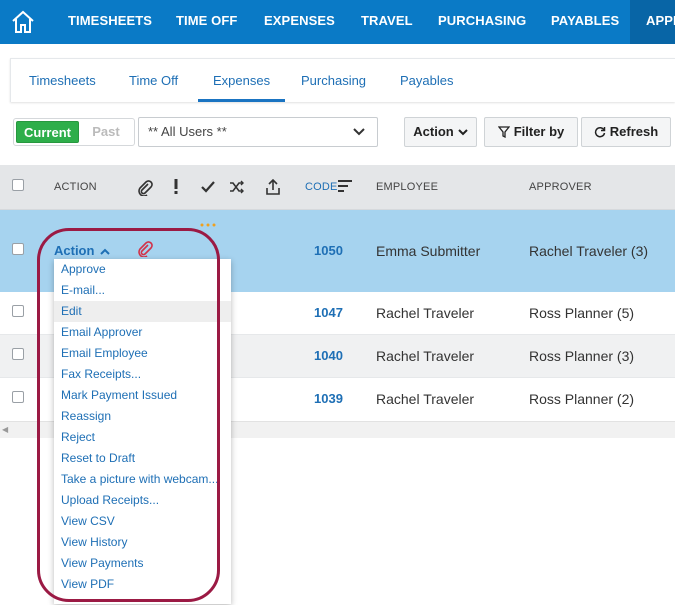 This screenshot has height=605, width=675. I want to click on row-action-link: Action, so click(82, 250).